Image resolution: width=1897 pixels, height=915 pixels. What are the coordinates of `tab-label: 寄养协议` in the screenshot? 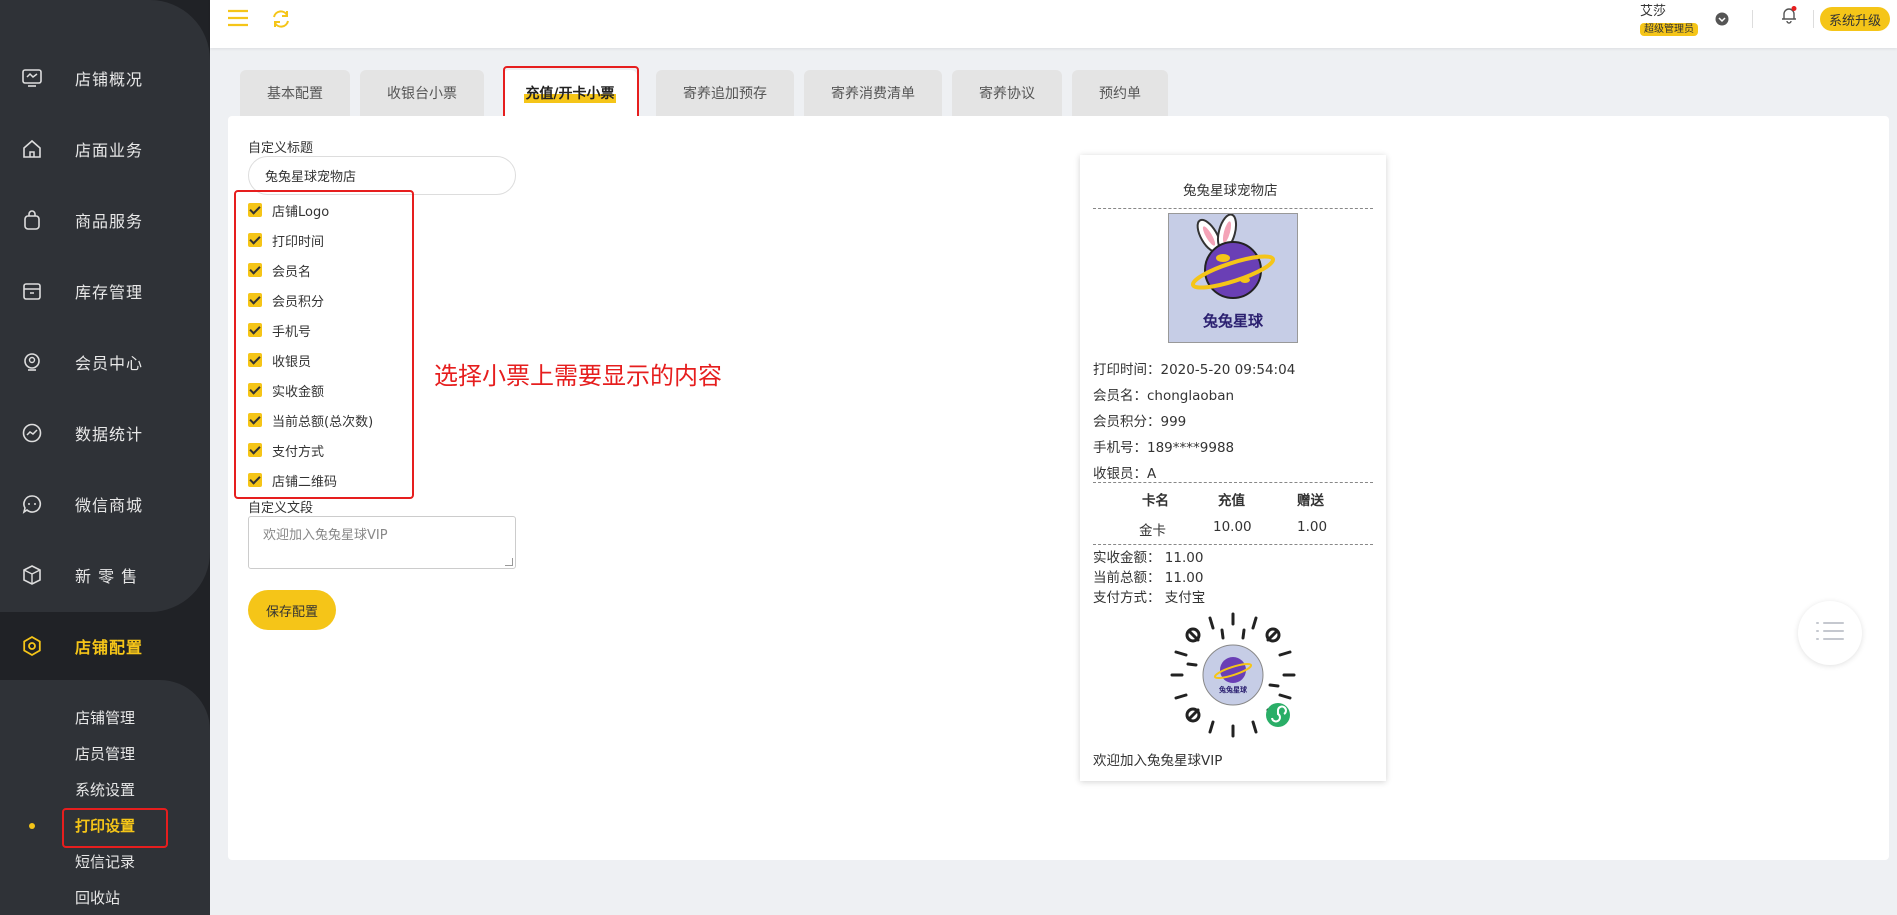 It's located at (1007, 94).